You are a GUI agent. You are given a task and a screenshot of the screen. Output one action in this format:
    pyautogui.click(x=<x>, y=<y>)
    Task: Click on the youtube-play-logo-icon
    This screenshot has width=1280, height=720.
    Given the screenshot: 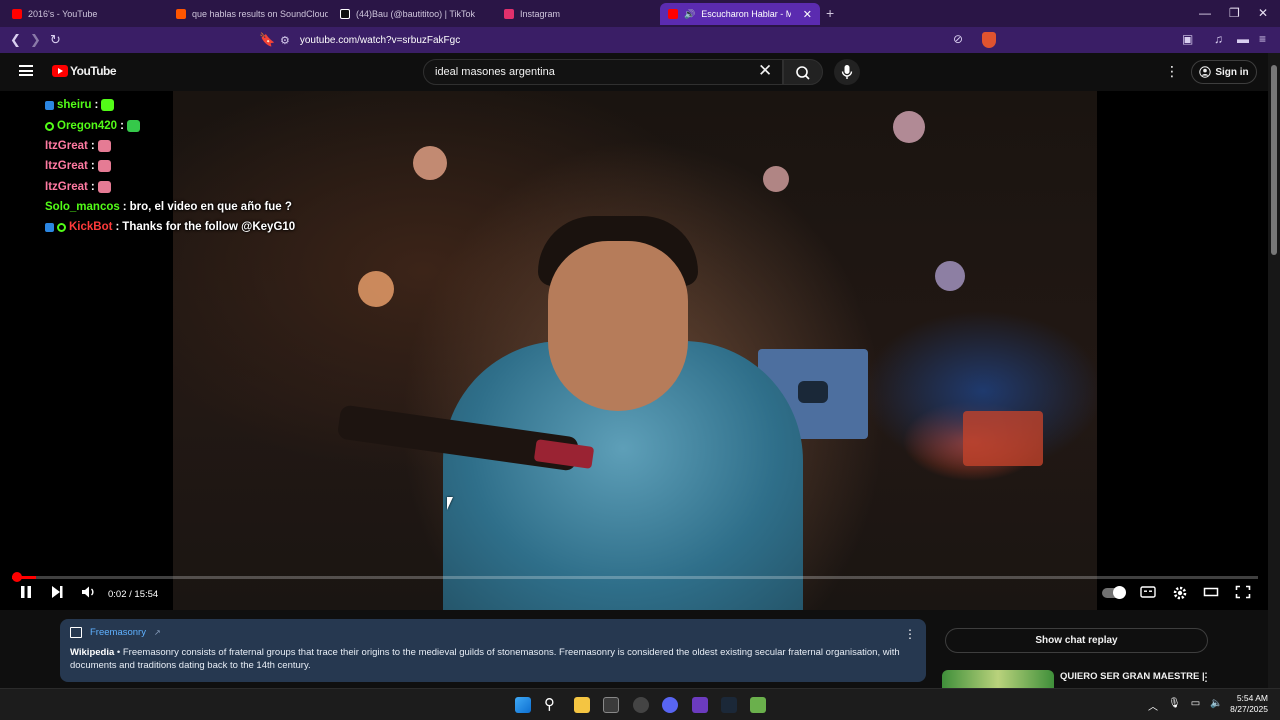 What is the action you would take?
    pyautogui.click(x=60, y=71)
    